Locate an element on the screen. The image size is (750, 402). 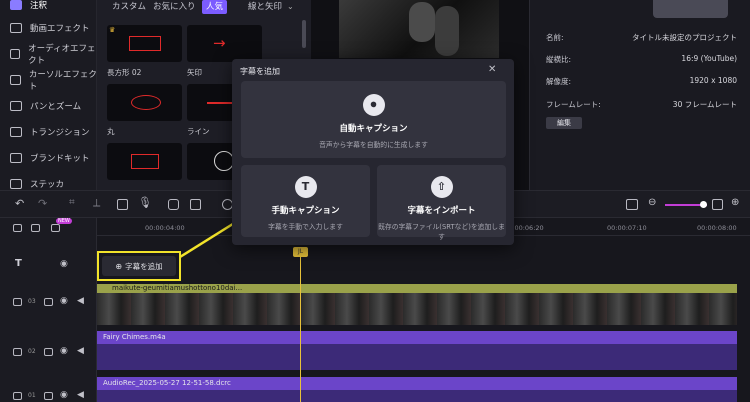
pan-zoom-icon is located at coordinates (16, 106).